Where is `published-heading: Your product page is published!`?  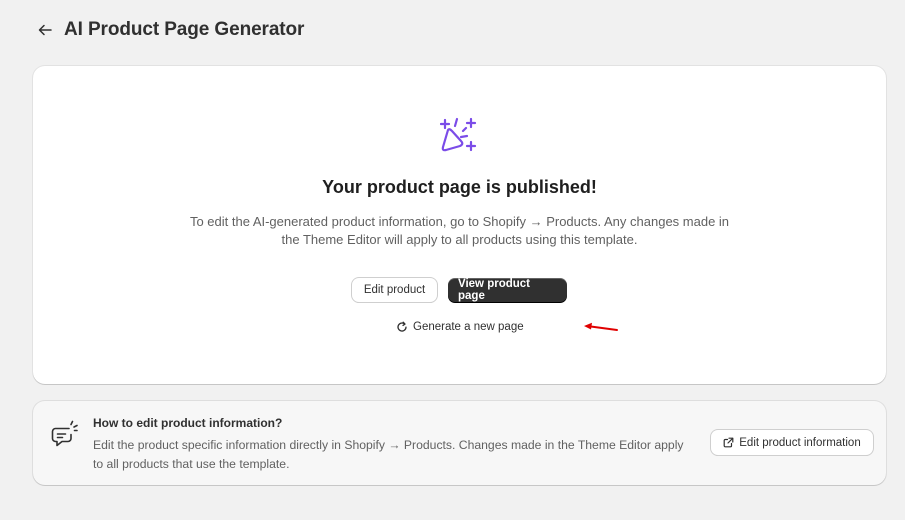 published-heading: Your product page is published! is located at coordinates (459, 187).